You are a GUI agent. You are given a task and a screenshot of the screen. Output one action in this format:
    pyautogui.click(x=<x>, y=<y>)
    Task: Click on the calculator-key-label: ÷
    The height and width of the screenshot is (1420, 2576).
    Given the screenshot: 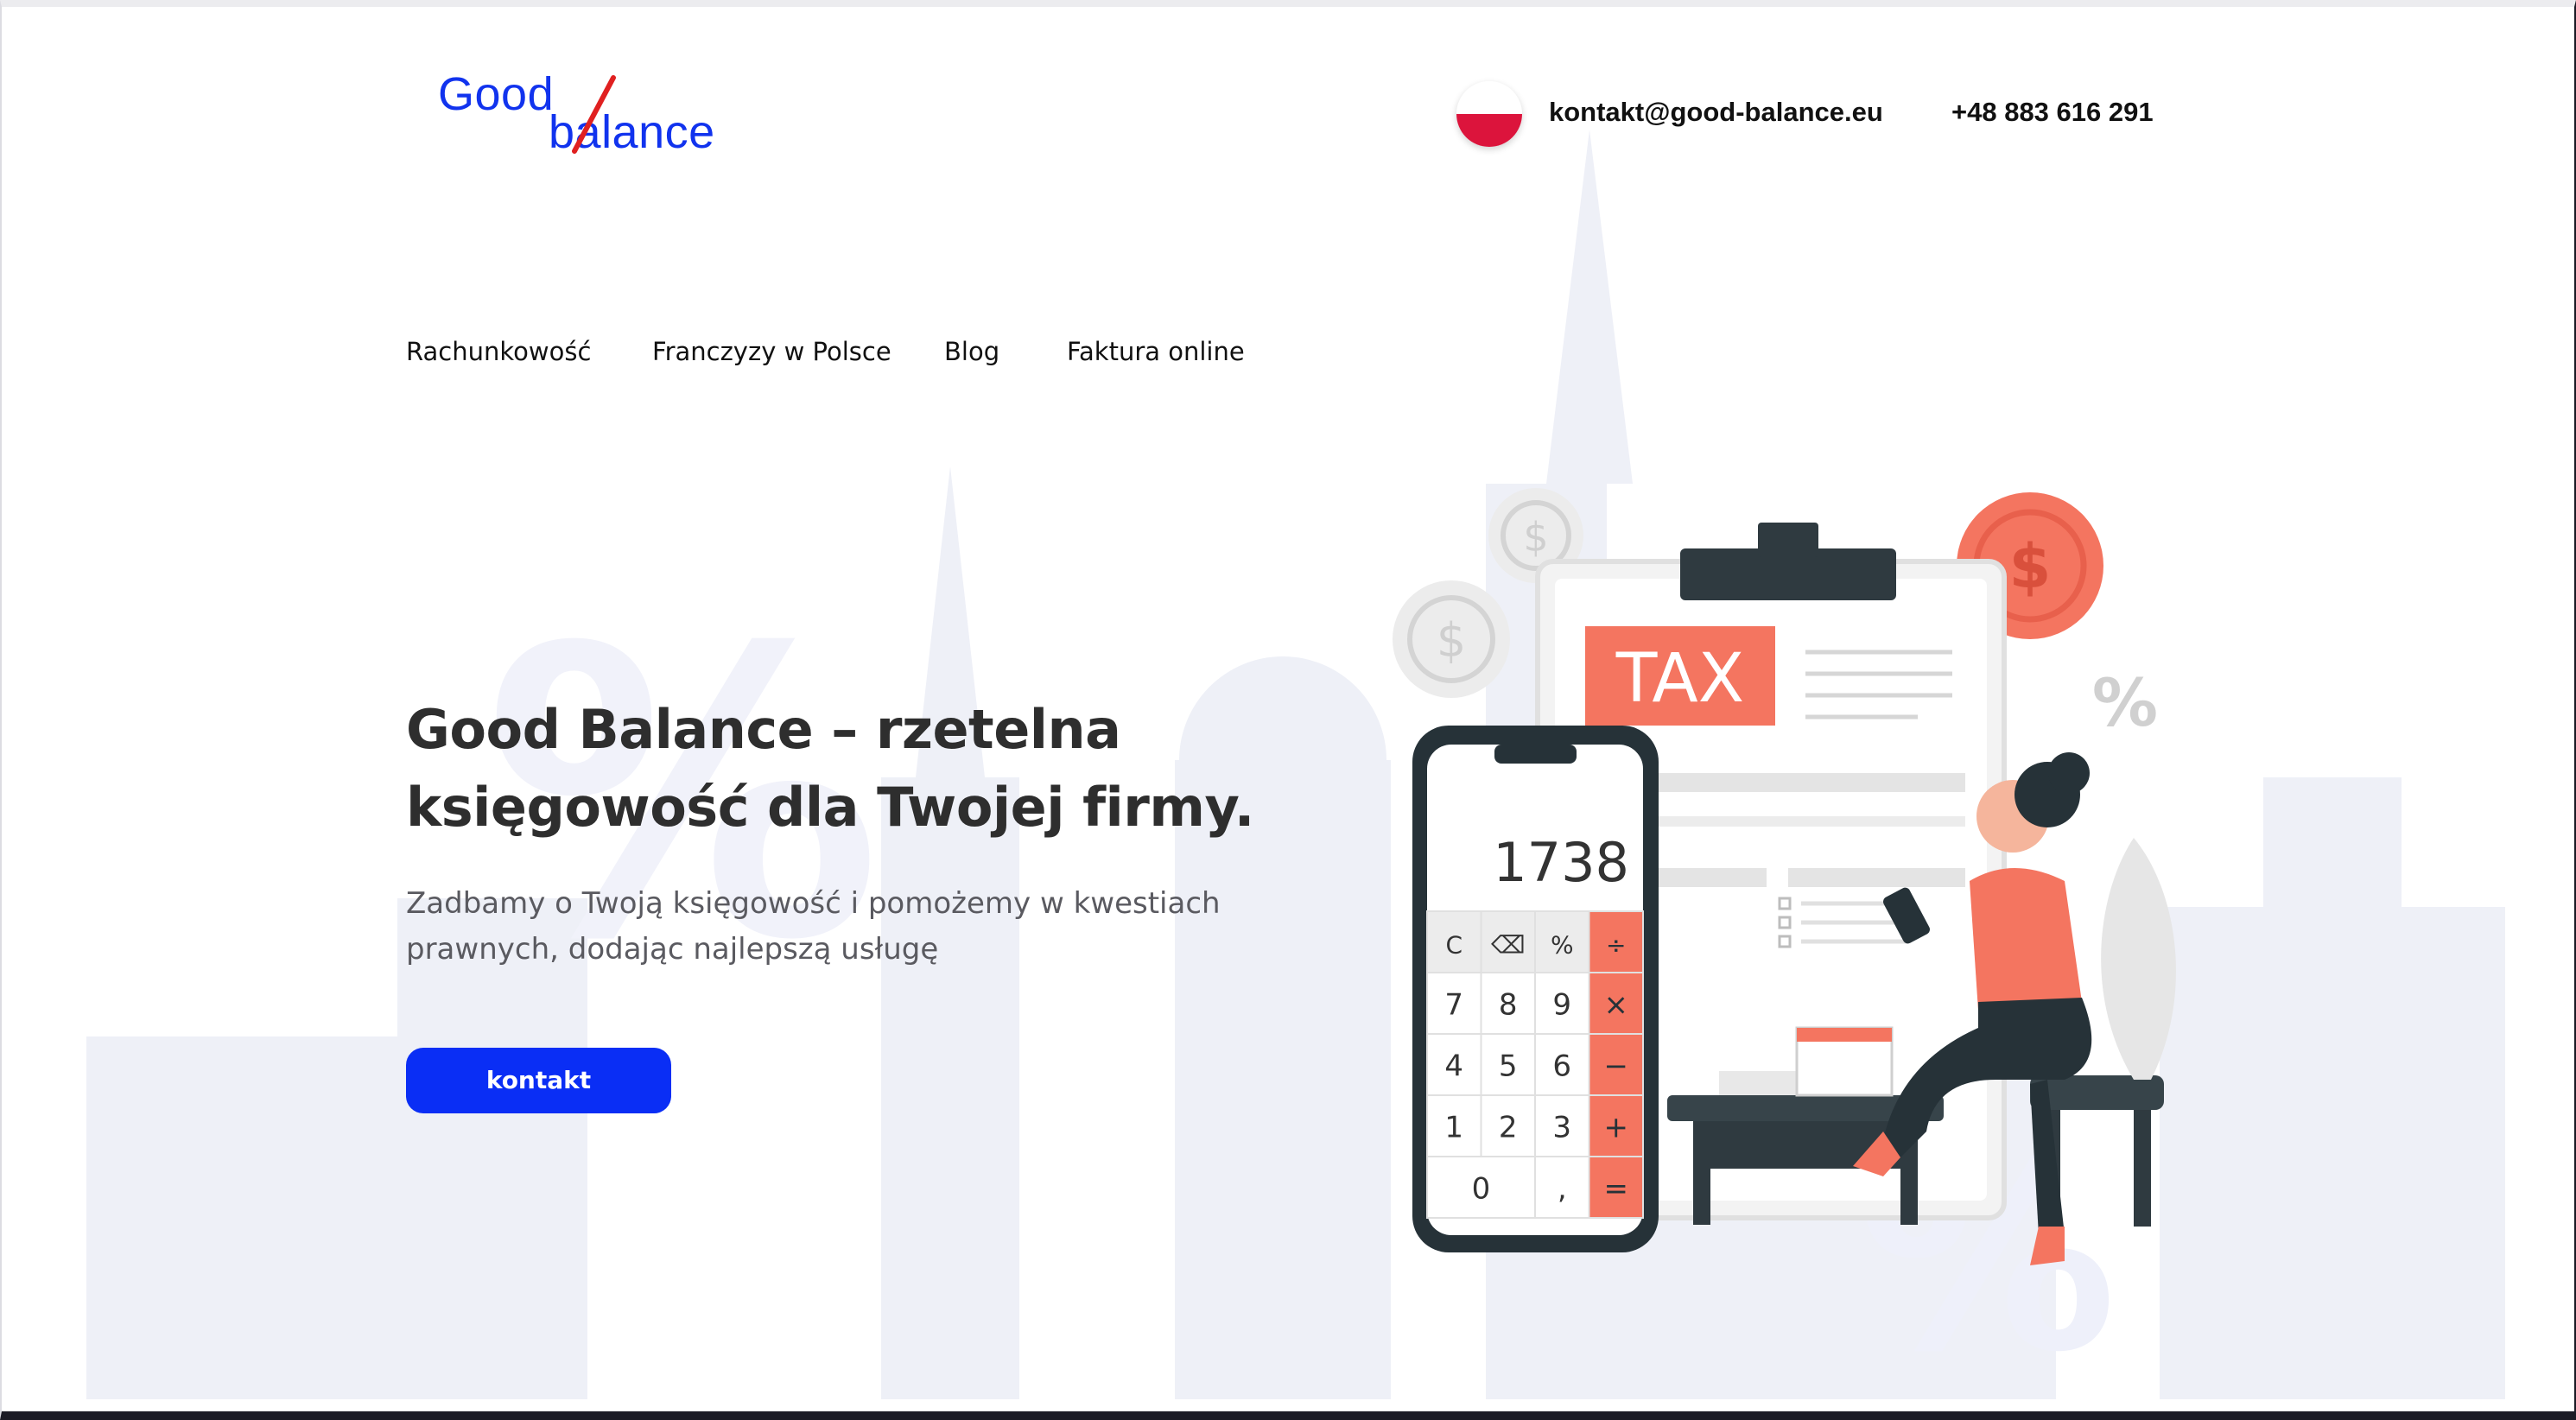 What is the action you would take?
    pyautogui.click(x=1616, y=946)
    